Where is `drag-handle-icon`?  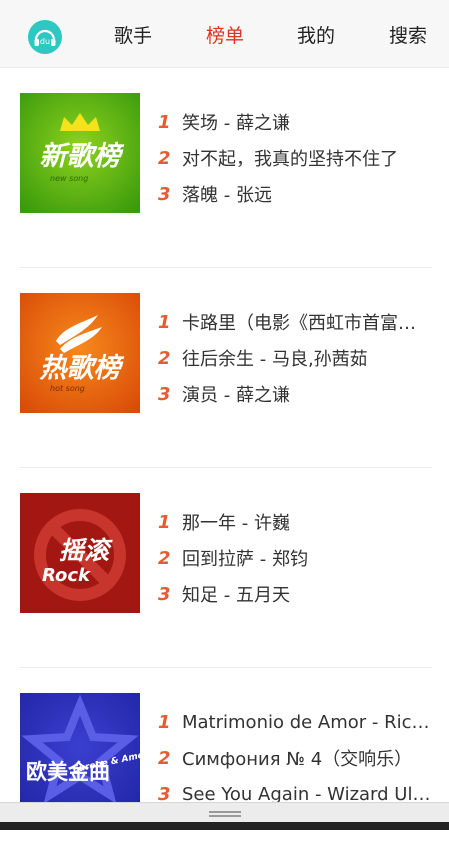
drag-handle-icon is located at coordinates (225, 814).